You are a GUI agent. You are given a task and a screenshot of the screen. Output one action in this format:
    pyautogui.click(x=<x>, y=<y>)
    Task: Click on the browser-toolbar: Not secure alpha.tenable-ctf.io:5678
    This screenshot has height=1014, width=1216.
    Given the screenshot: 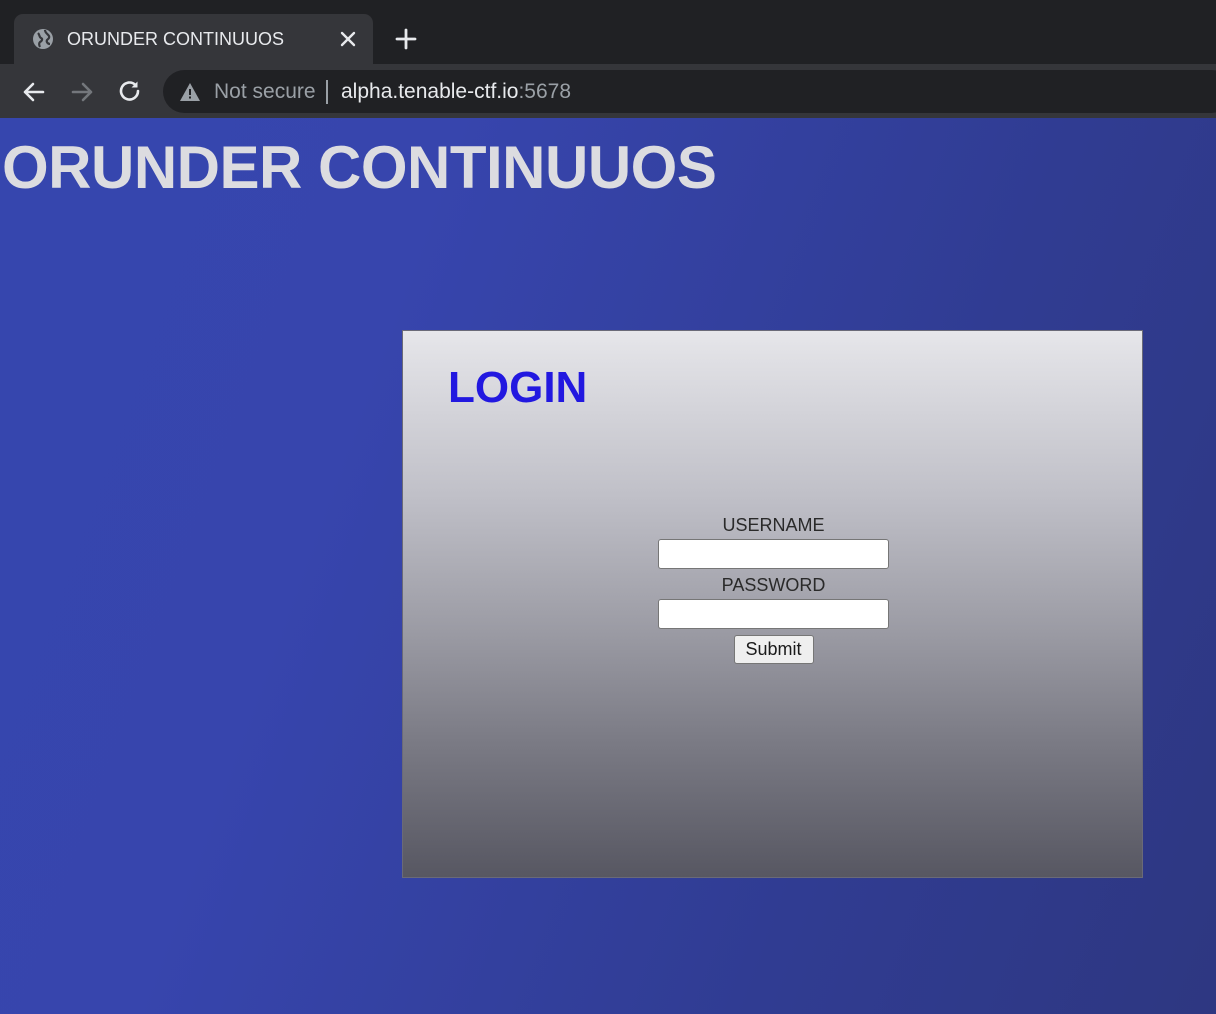 What is the action you would take?
    pyautogui.click(x=608, y=123)
    